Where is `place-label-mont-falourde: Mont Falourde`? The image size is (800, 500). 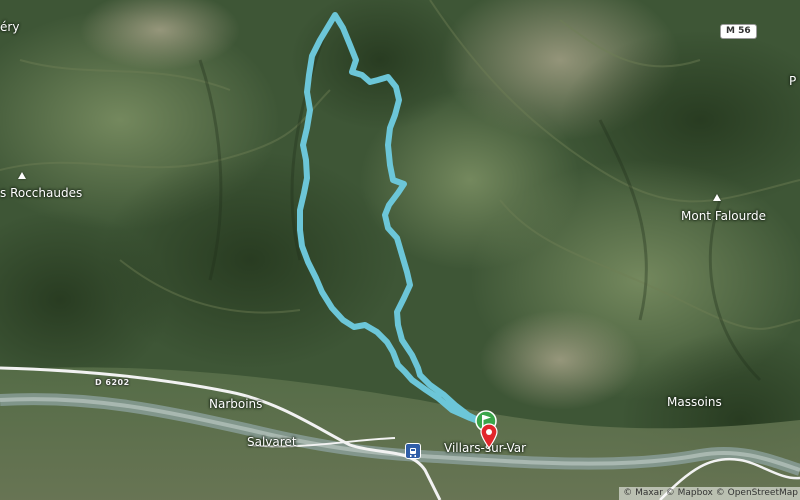
place-label-mont-falourde: Mont Falourde is located at coordinates (723, 216).